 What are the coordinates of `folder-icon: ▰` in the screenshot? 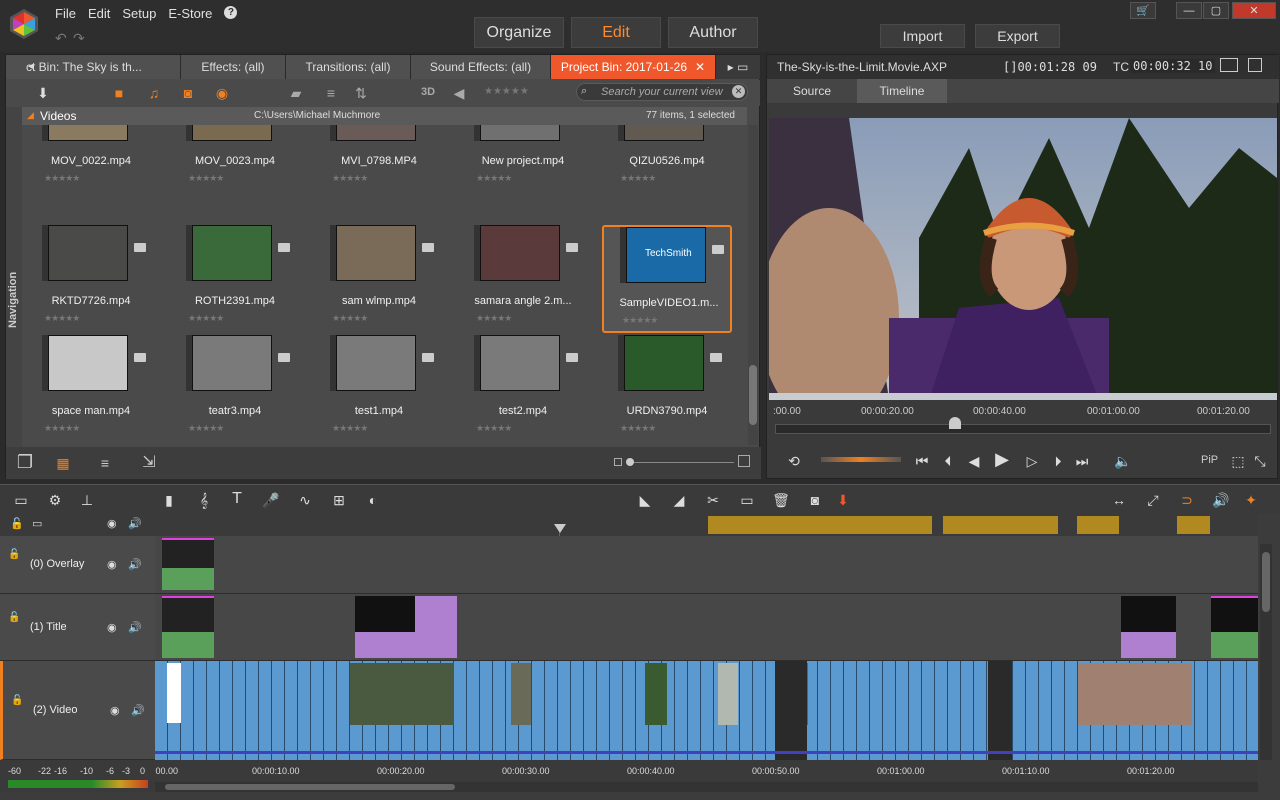 It's located at (296, 93).